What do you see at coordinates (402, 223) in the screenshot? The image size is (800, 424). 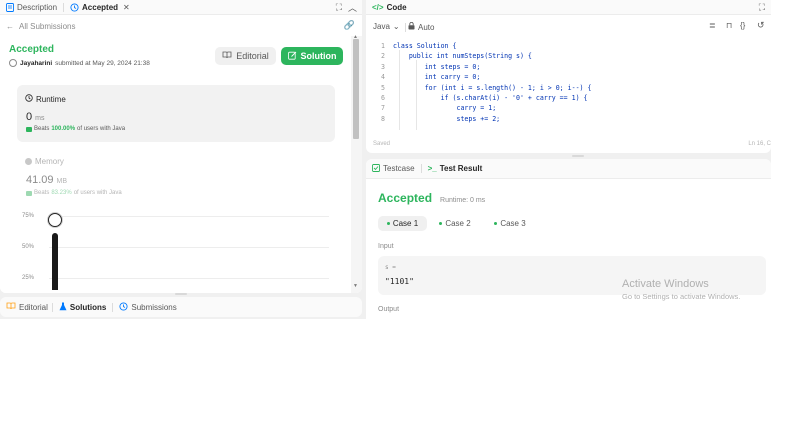 I see `case-tab-1: Case 1` at bounding box center [402, 223].